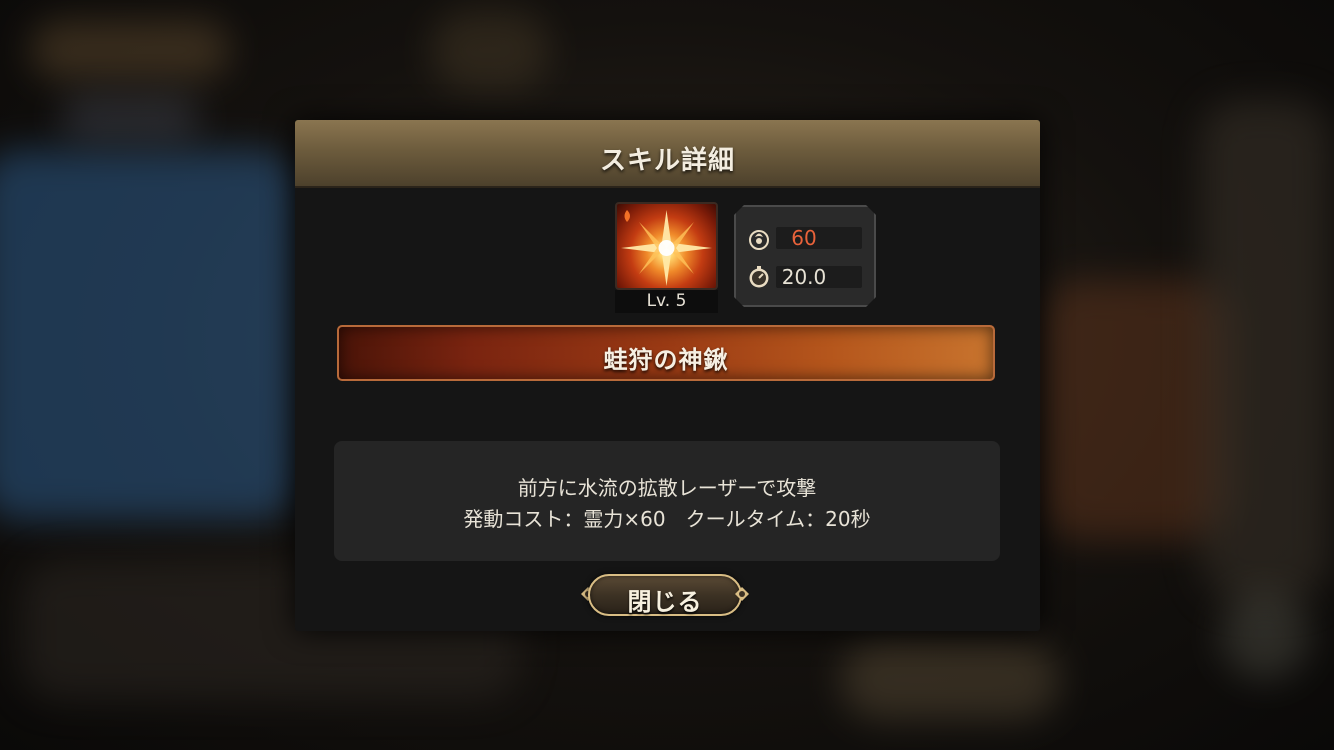  Describe the element at coordinates (667, 501) in the screenshot. I see `skill-description-box: 前方に水流の拡散レーザーで攻撃 発動コスト：霊力×60 クールタイム：20秒` at that location.